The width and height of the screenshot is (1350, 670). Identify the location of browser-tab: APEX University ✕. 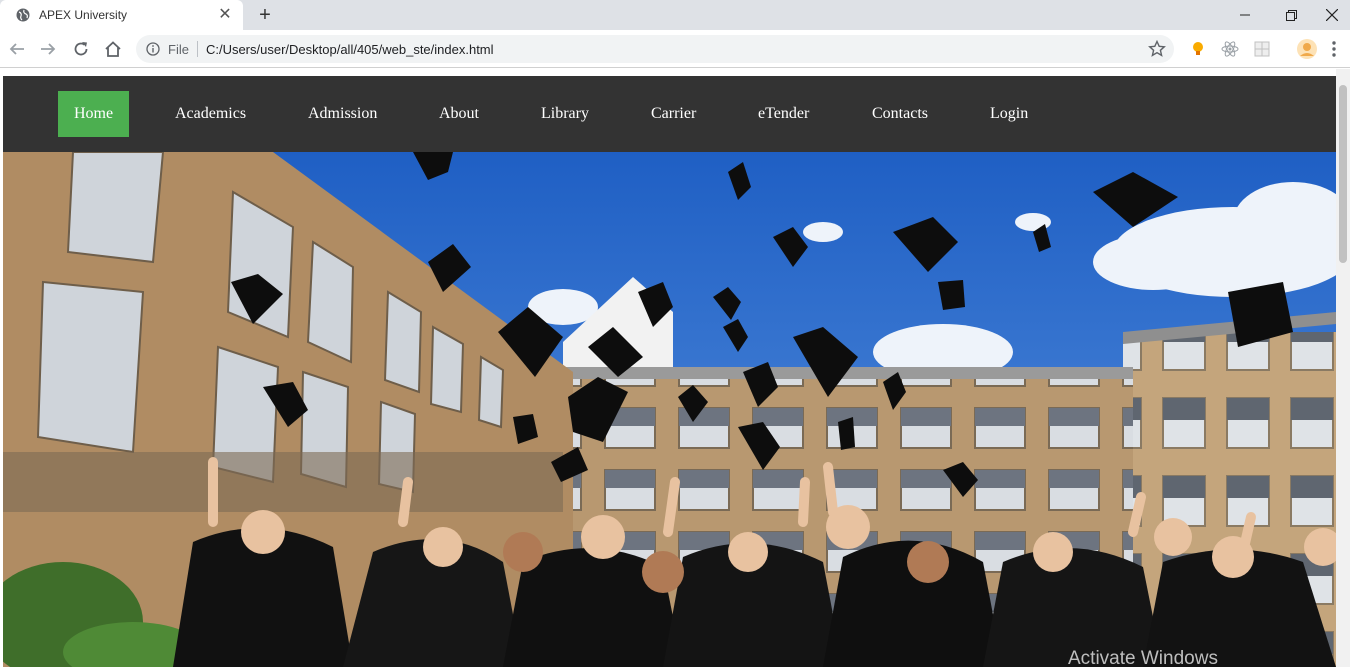
(121, 15).